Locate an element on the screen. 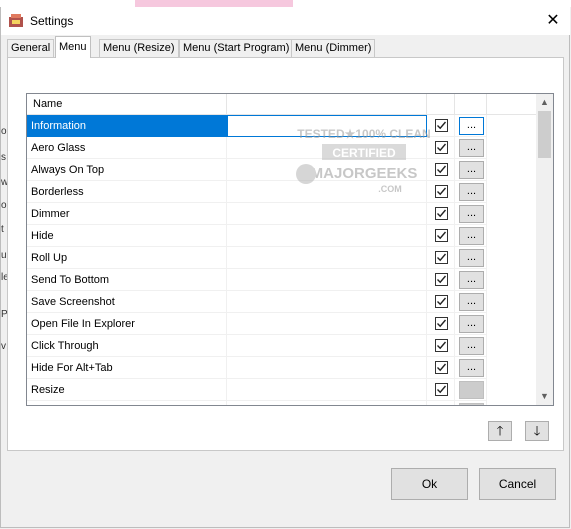 Image resolution: width=571 pixels, height=529 pixels. row-name-cell: Save Screenshot is located at coordinates (127, 302).